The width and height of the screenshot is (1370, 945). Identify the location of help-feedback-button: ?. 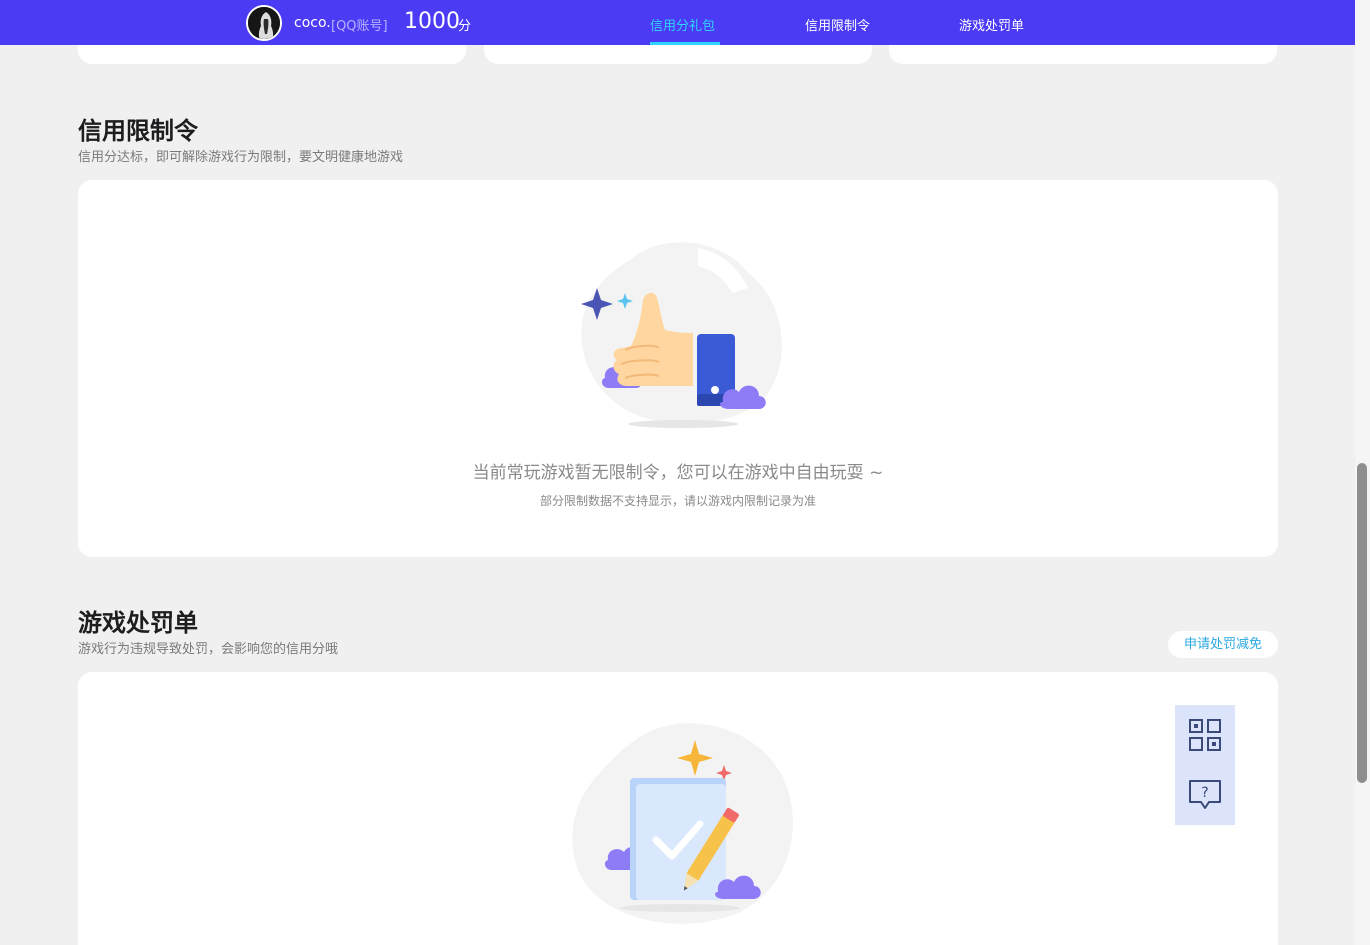
(1205, 795).